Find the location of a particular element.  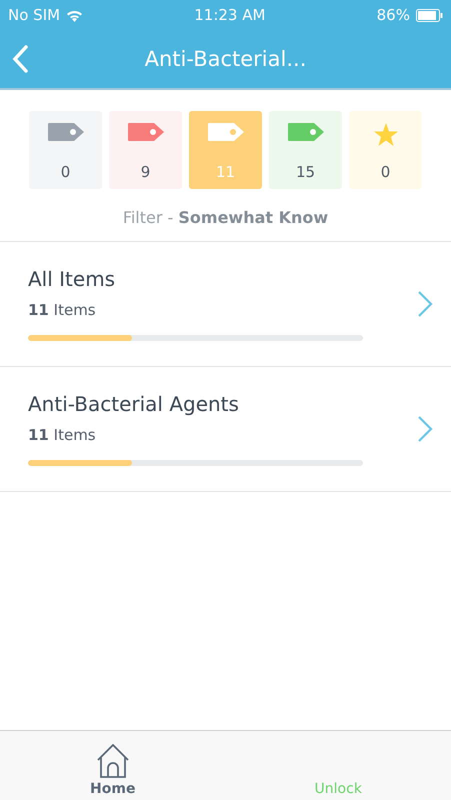

home-icon is located at coordinates (112, 761).